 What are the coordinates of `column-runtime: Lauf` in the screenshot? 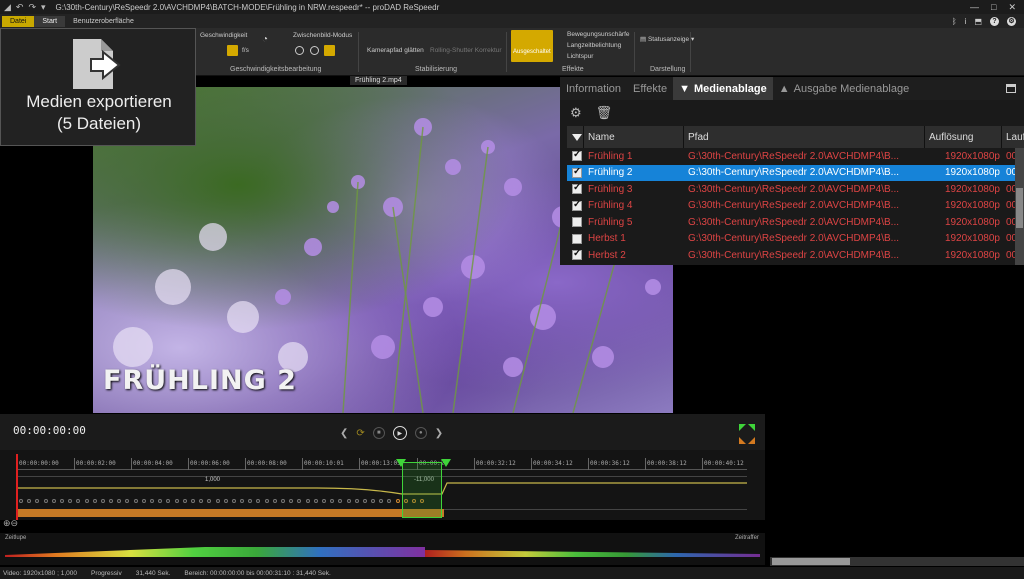 It's located at (1013, 137).